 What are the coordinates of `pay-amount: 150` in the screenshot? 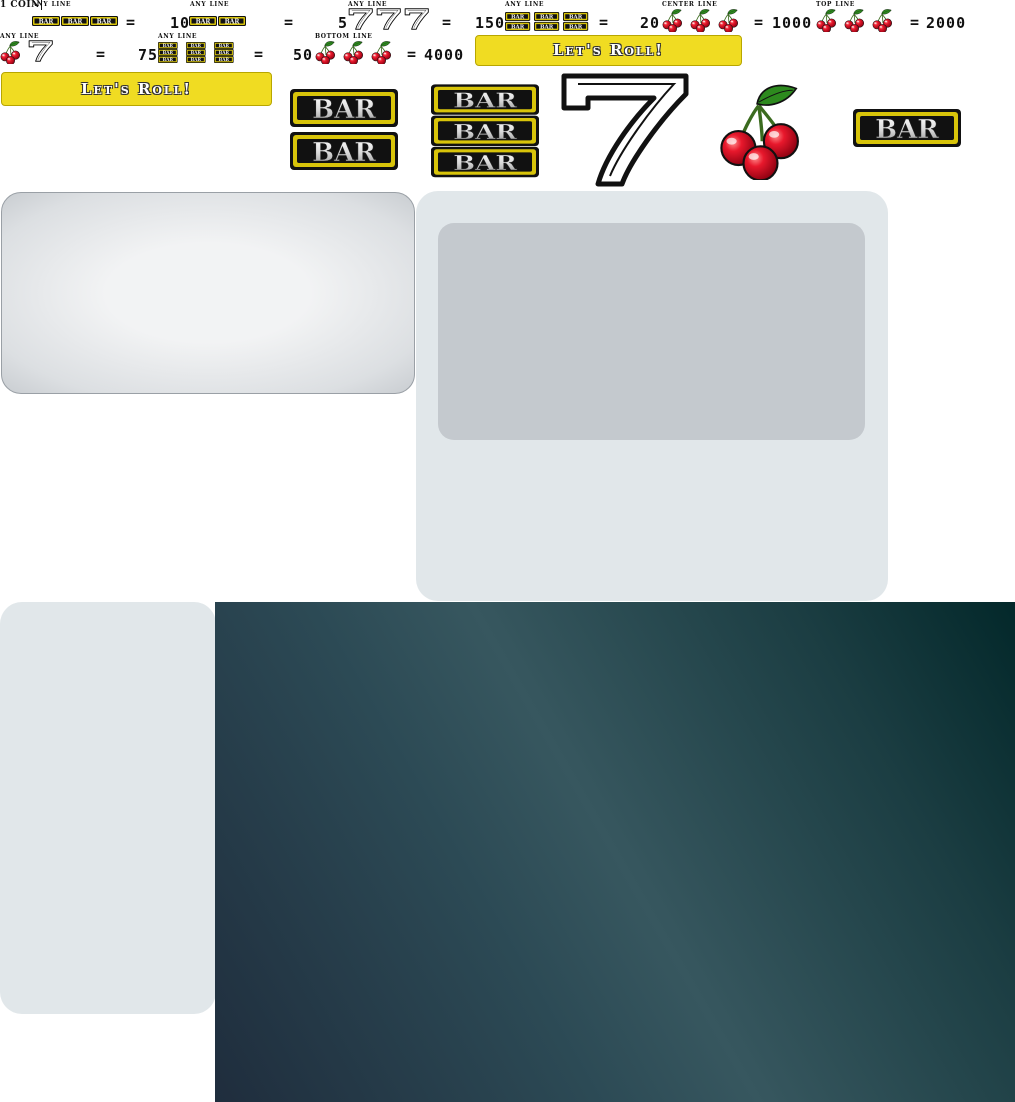 It's located at (490, 23).